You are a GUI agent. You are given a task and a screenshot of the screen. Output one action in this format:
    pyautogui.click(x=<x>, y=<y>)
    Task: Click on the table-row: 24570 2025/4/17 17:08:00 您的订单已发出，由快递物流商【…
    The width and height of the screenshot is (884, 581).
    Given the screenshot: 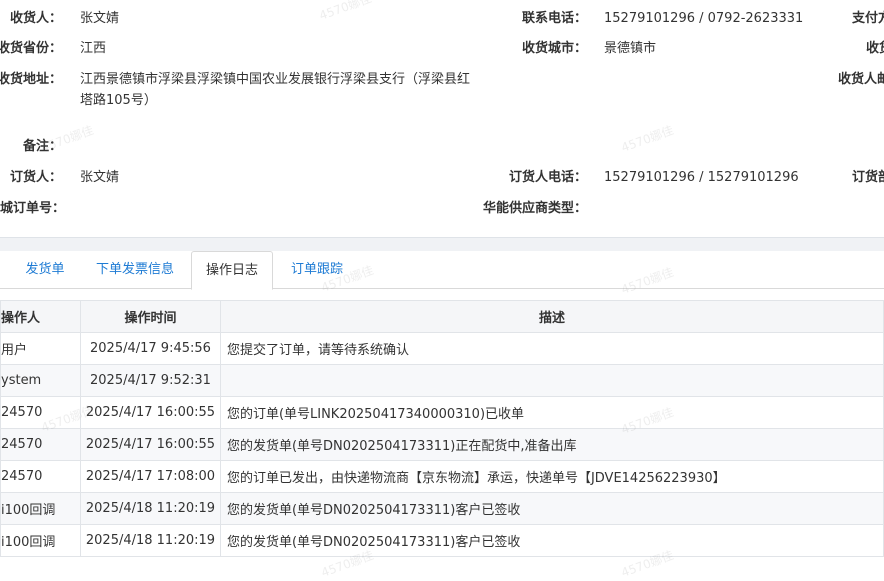 What is the action you would take?
    pyautogui.click(x=442, y=476)
    